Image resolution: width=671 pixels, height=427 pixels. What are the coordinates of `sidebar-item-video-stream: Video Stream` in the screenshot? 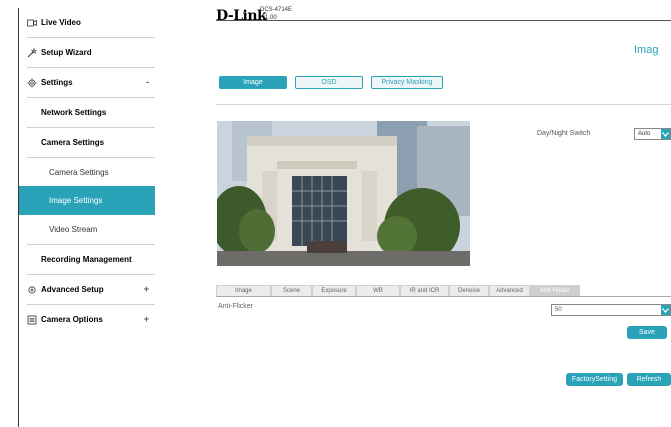 It's located at (87, 229).